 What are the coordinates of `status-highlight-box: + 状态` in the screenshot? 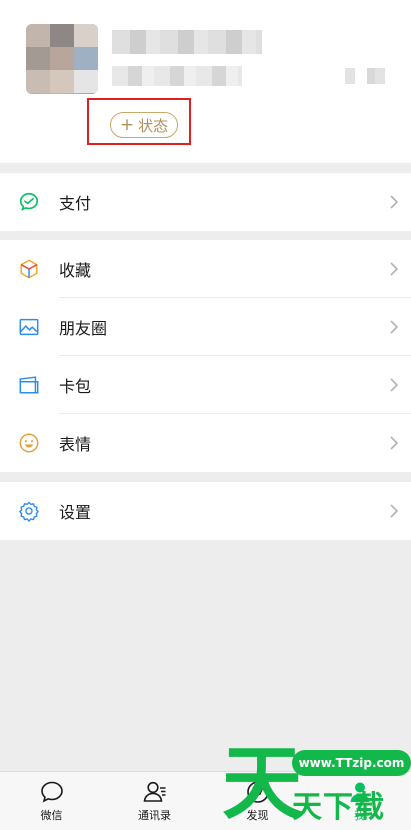 It's located at (139, 121).